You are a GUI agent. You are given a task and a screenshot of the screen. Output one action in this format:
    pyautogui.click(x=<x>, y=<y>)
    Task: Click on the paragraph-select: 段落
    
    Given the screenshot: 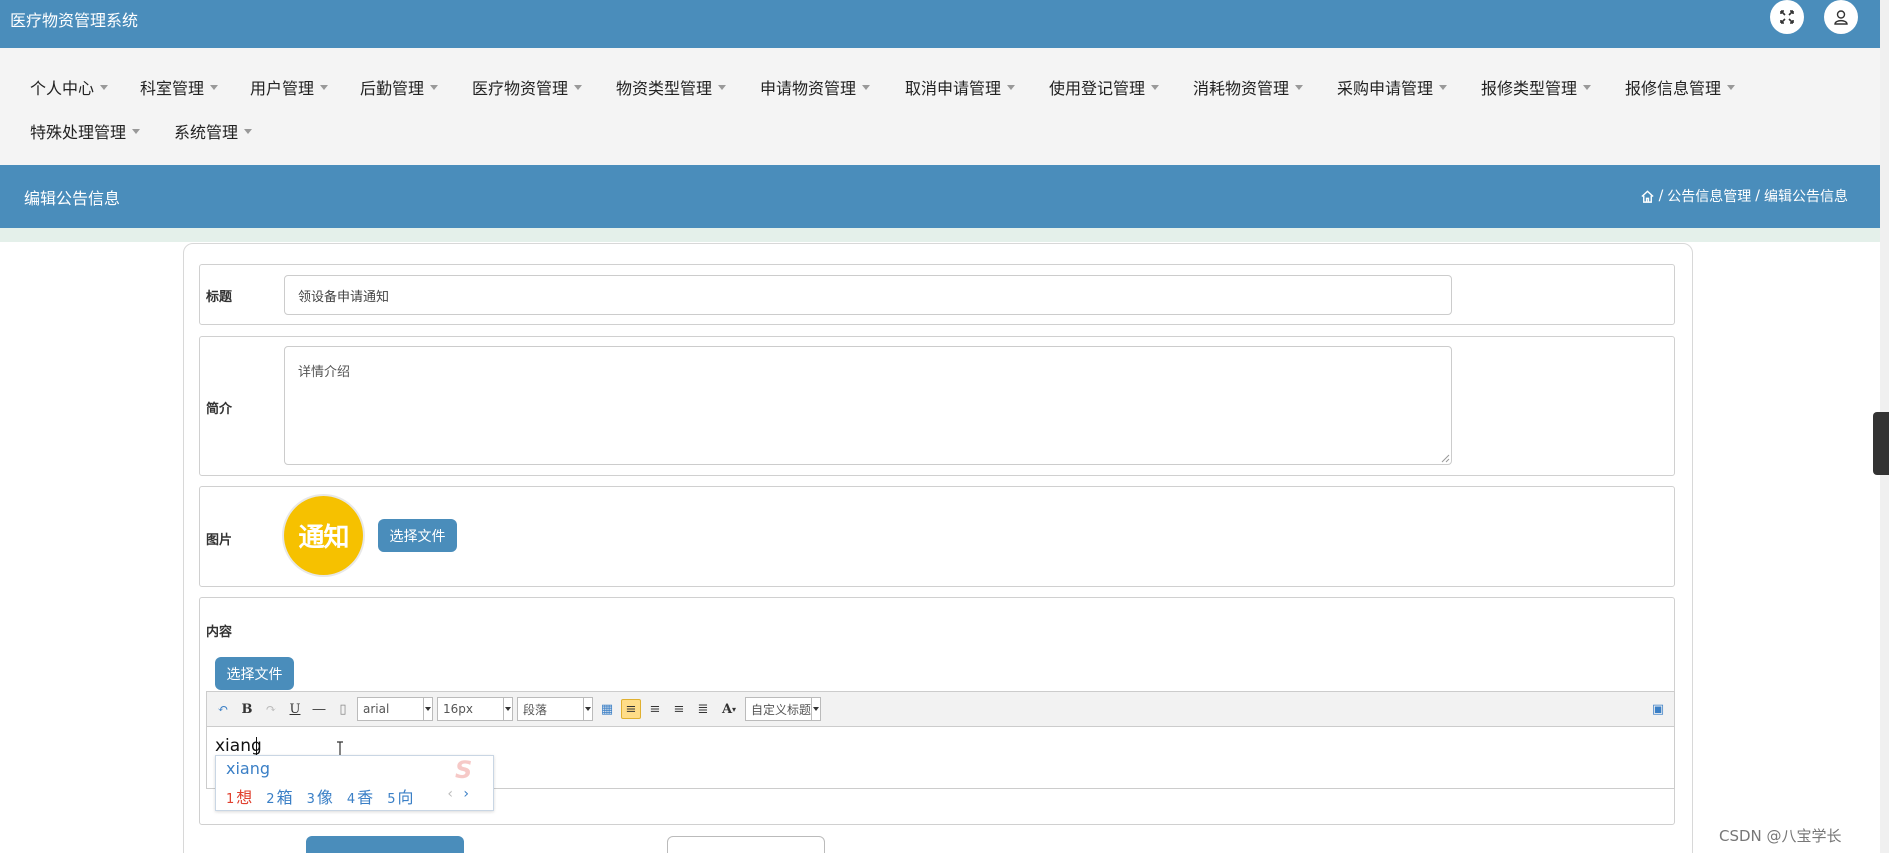 What is the action you would take?
    pyautogui.click(x=555, y=709)
    